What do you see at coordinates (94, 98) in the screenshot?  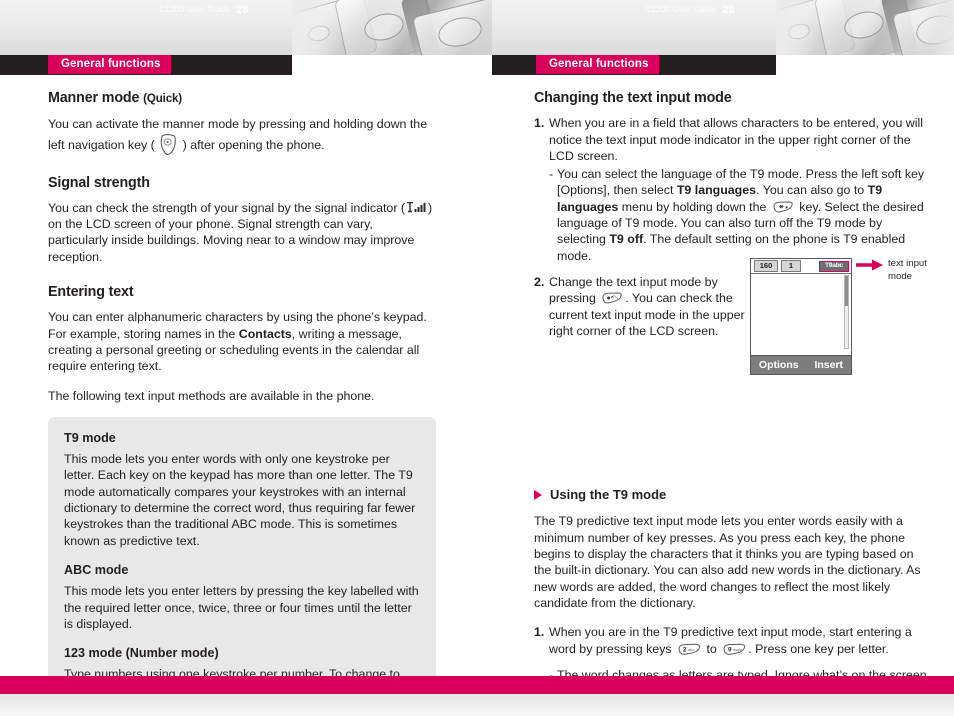 I see `manner-mode-title: Manner mode` at bounding box center [94, 98].